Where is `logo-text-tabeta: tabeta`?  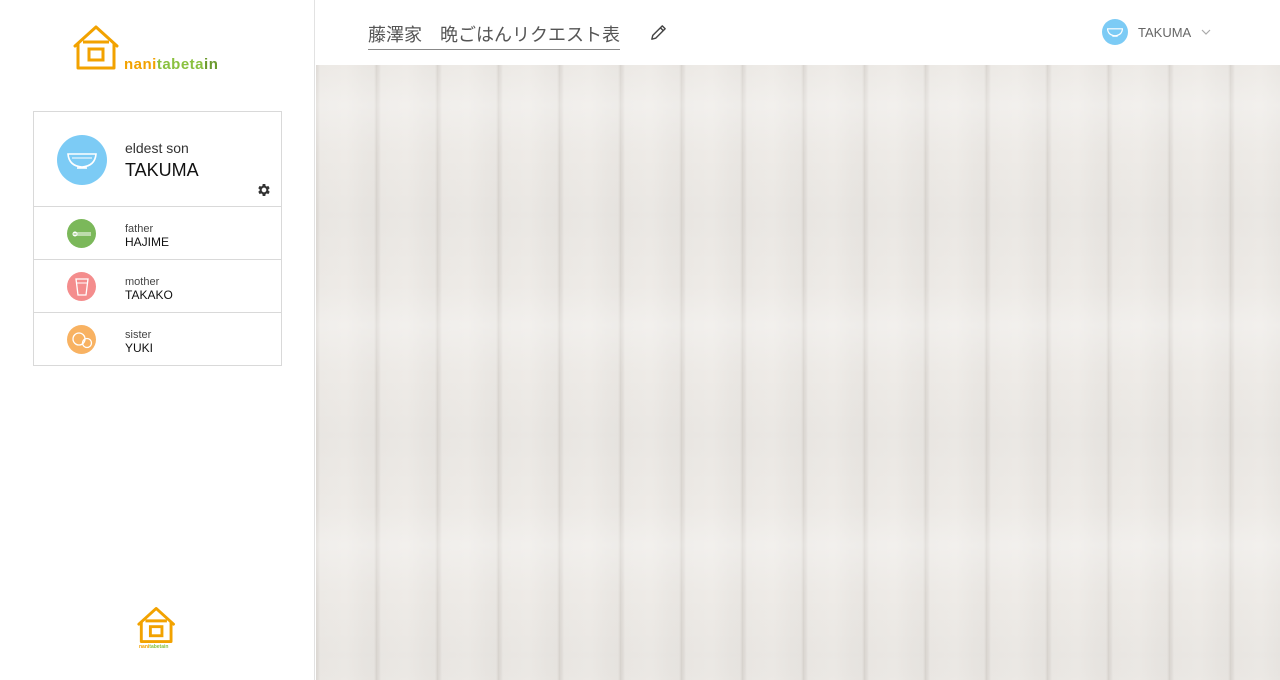 logo-text-tabeta: tabeta is located at coordinates (180, 64).